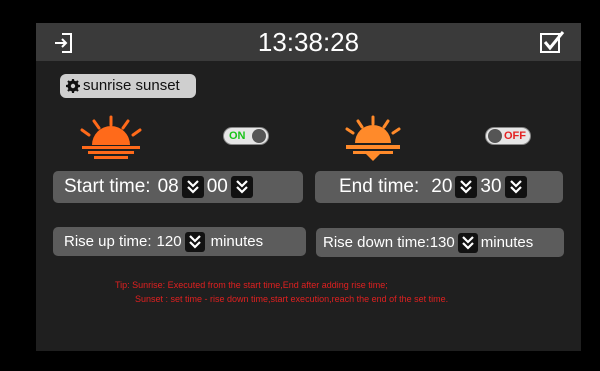  What do you see at coordinates (108, 241) in the screenshot?
I see `rise-up-label: Rise up time:` at bounding box center [108, 241].